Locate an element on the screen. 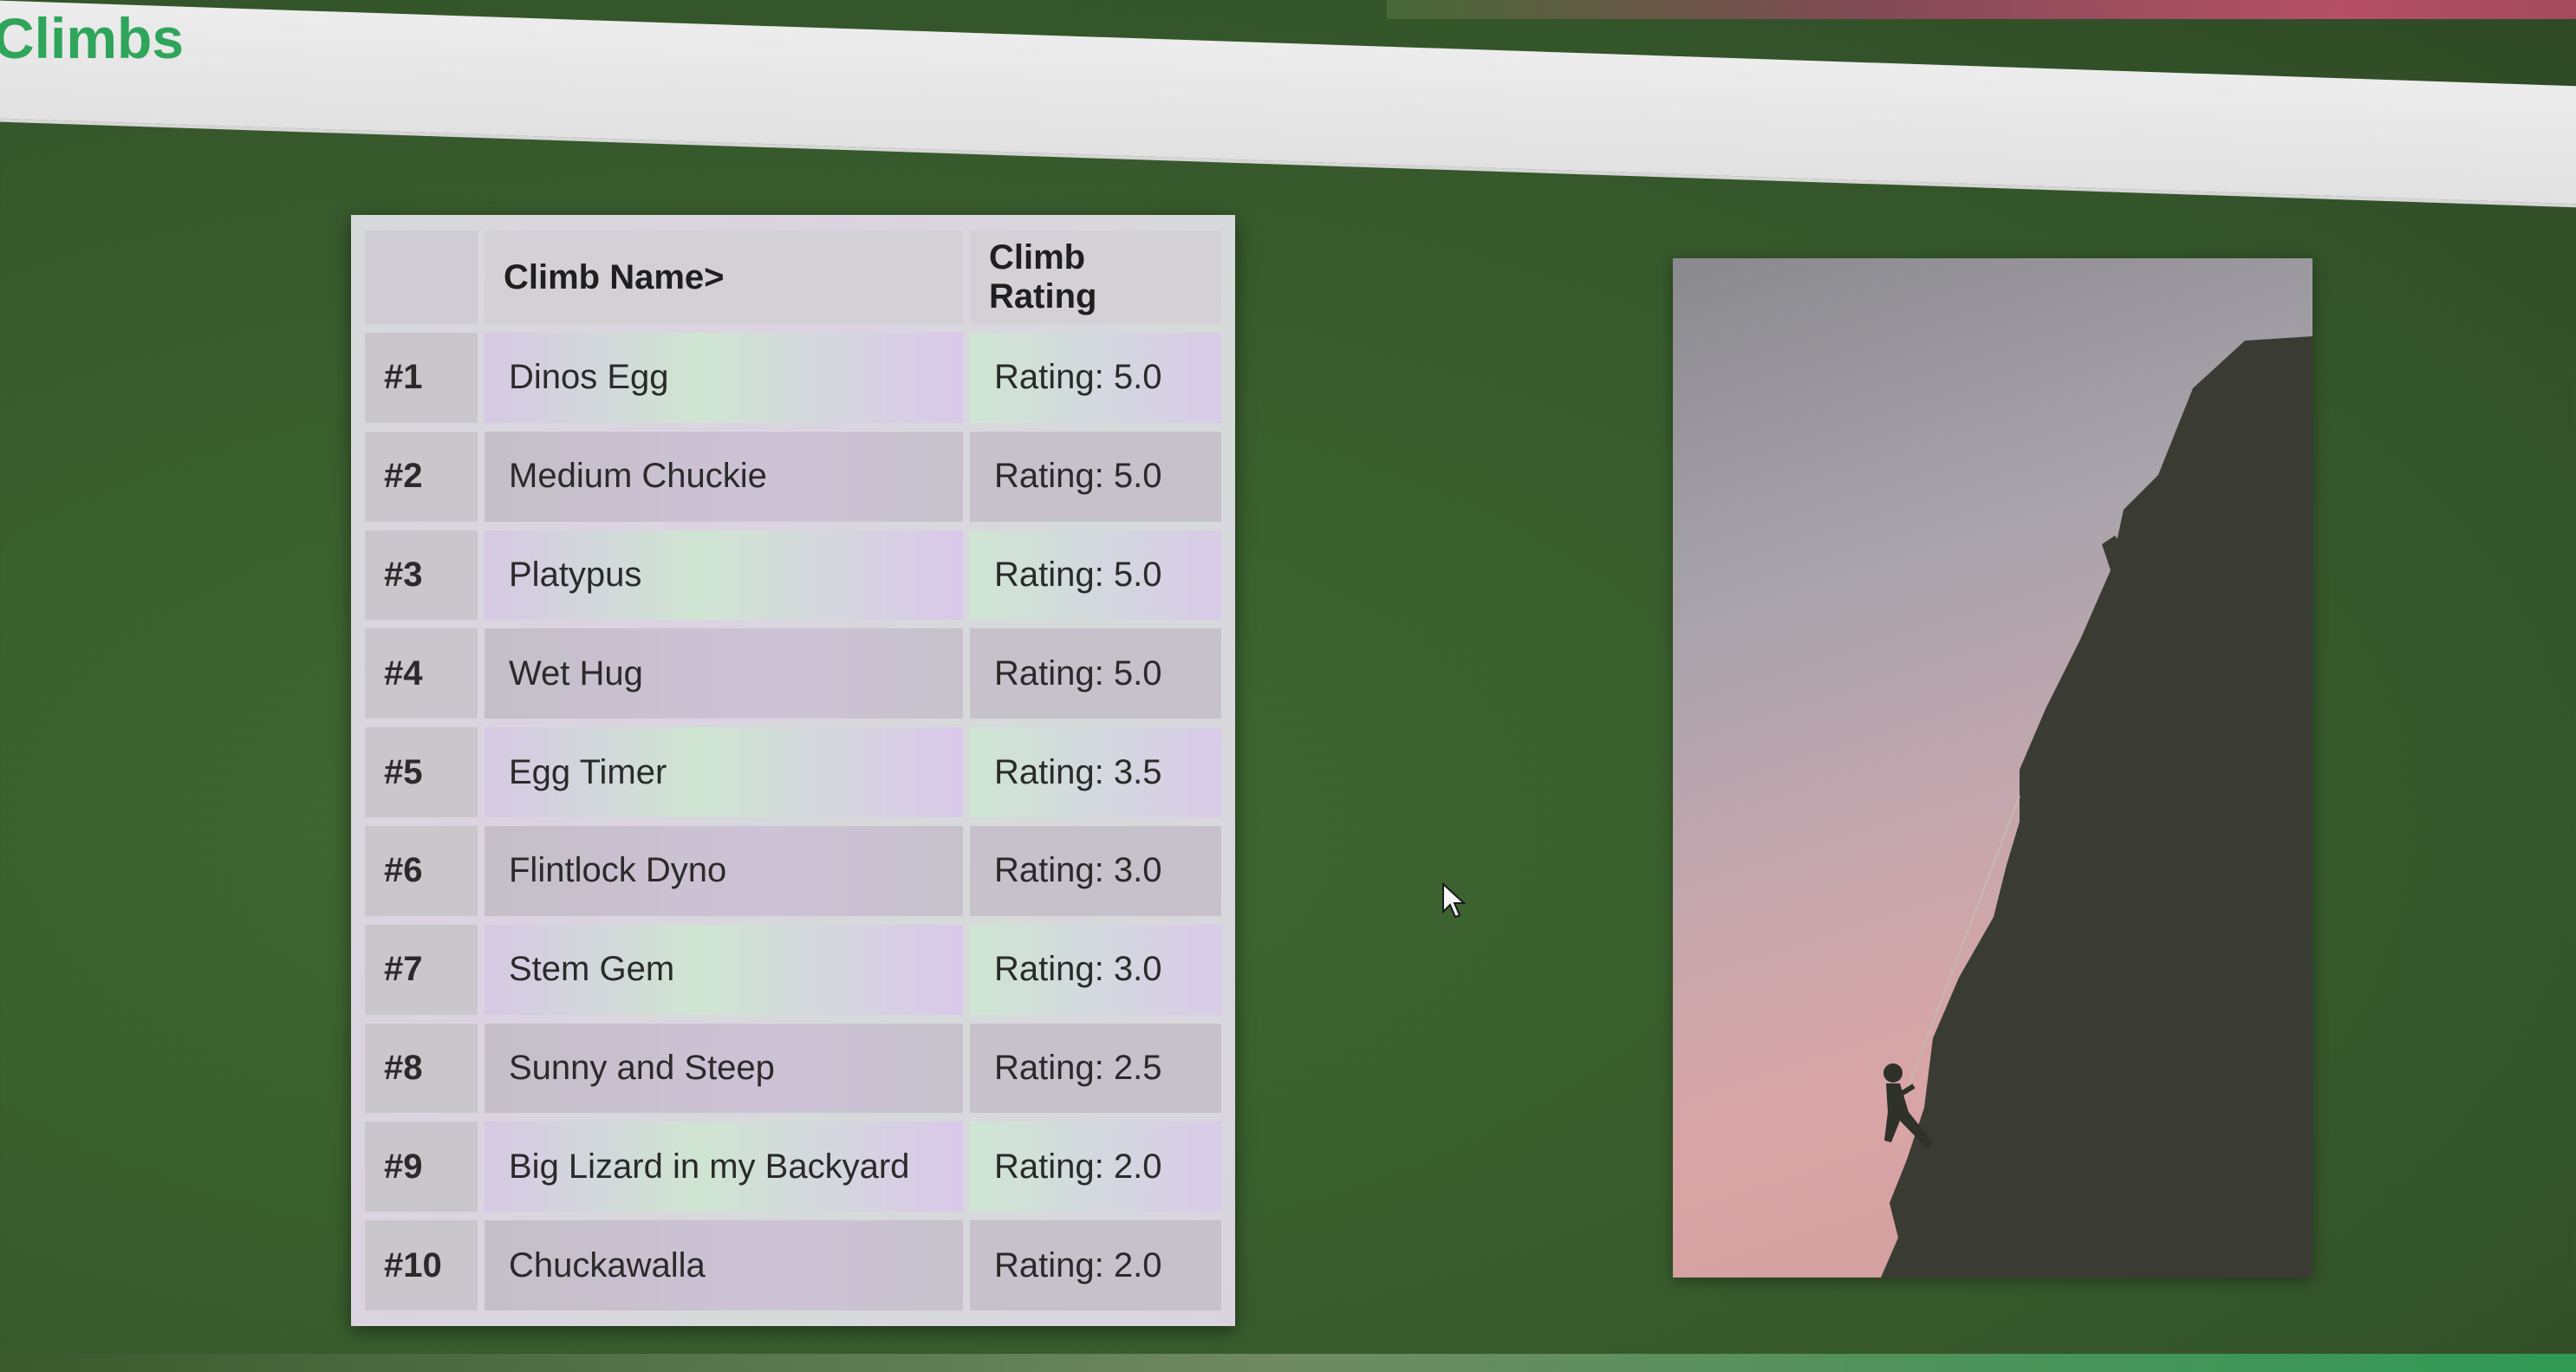  mouse-pointer-icon is located at coordinates (1454, 901).